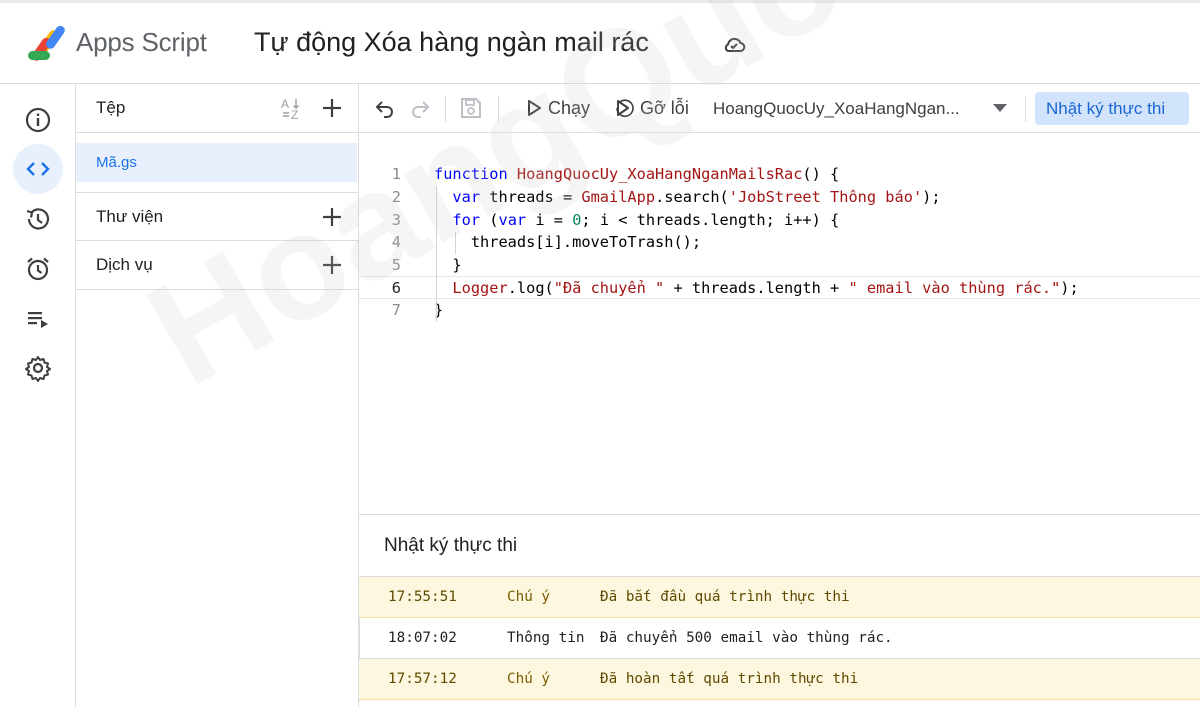 The width and height of the screenshot is (1200, 707). I want to click on info-icon, so click(38, 120).